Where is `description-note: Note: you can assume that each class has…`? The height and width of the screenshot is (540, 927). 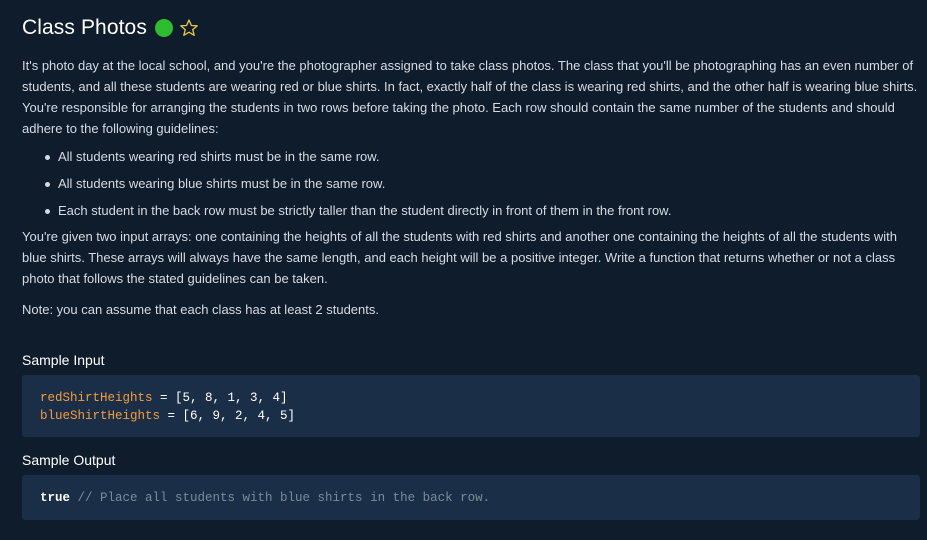
description-note: Note: you can assume that each class has… is located at coordinates (200, 309).